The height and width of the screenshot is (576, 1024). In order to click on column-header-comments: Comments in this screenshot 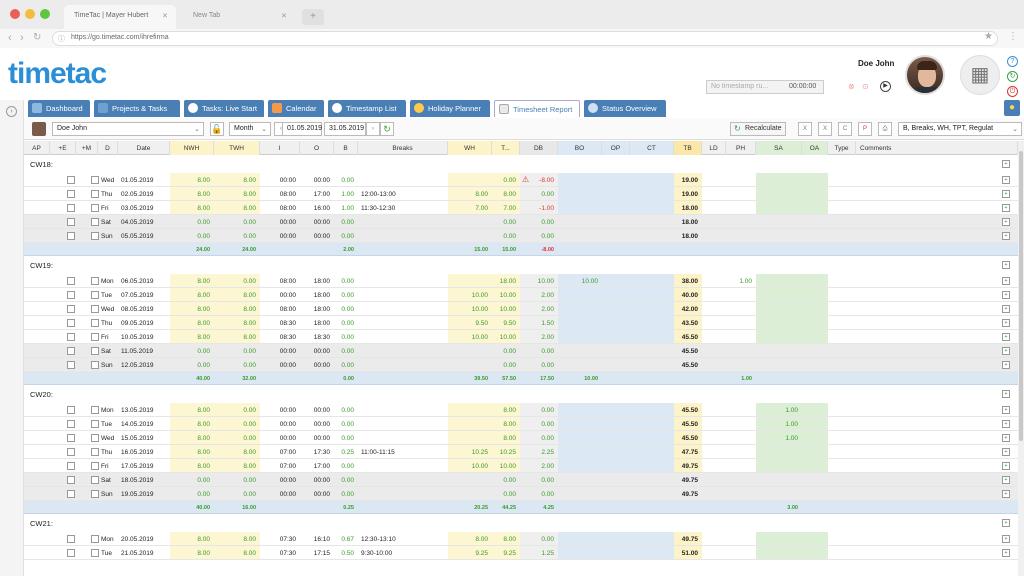, I will do `click(937, 148)`.